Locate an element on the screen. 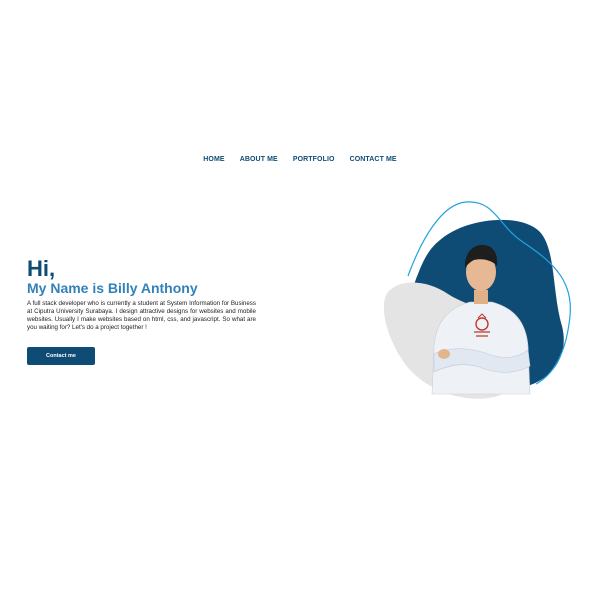  contact-me-button: Contact me is located at coordinates (61, 356).